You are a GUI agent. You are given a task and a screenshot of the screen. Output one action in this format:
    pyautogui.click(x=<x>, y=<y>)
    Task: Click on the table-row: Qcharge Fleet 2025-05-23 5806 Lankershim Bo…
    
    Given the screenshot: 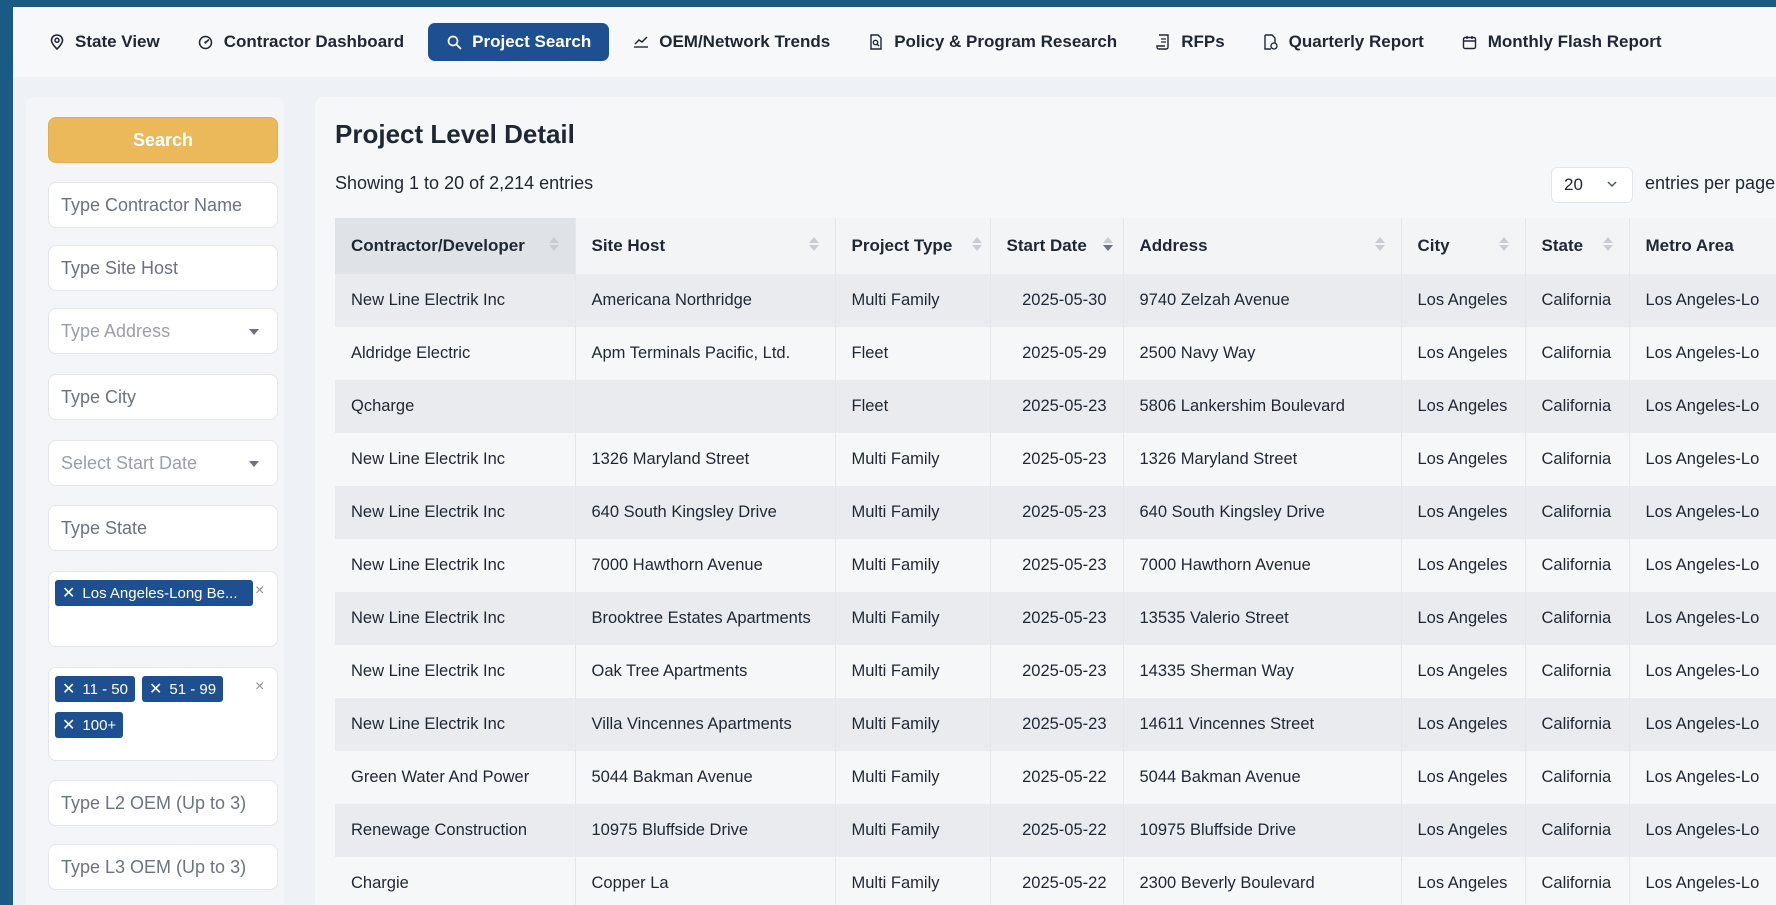 What is the action you would take?
    pyautogui.click(x=1055, y=406)
    